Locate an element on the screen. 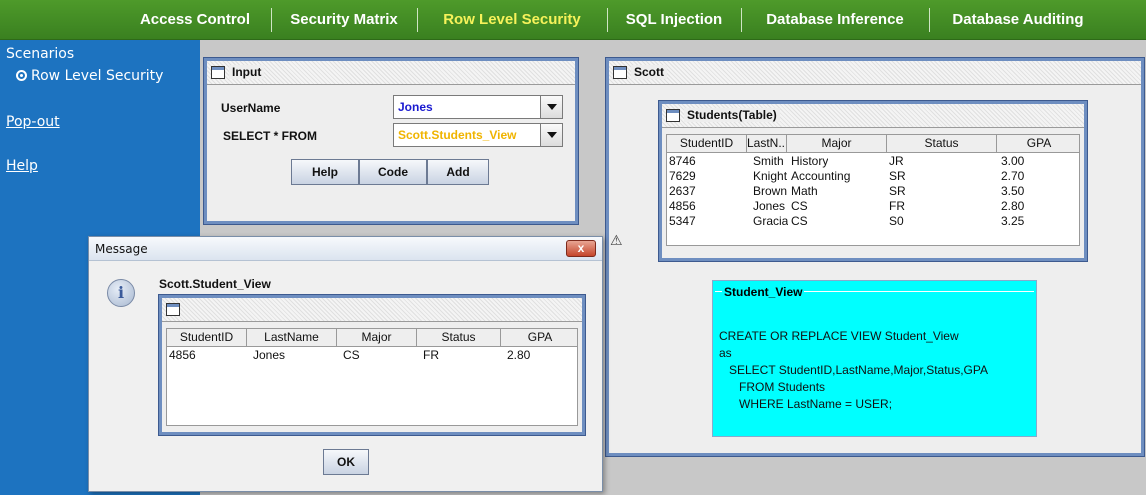  info-icon: i is located at coordinates (121, 293).